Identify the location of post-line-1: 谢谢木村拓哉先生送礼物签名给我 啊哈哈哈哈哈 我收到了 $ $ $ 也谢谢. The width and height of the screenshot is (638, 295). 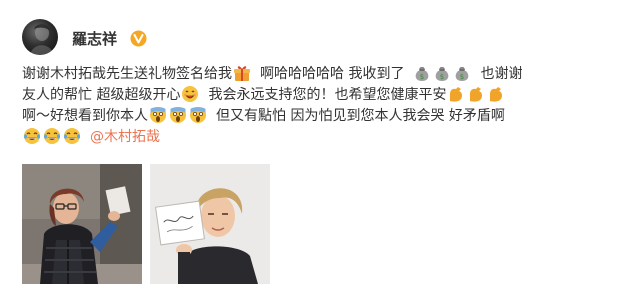
(325, 74).